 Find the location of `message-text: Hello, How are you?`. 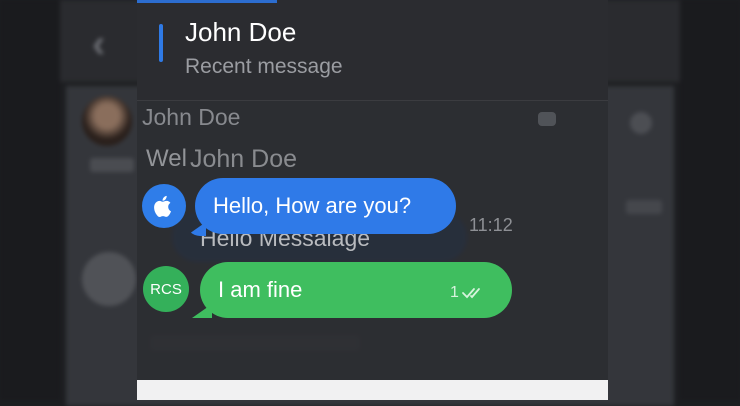

message-text: Hello, How are you? is located at coordinates (312, 205).